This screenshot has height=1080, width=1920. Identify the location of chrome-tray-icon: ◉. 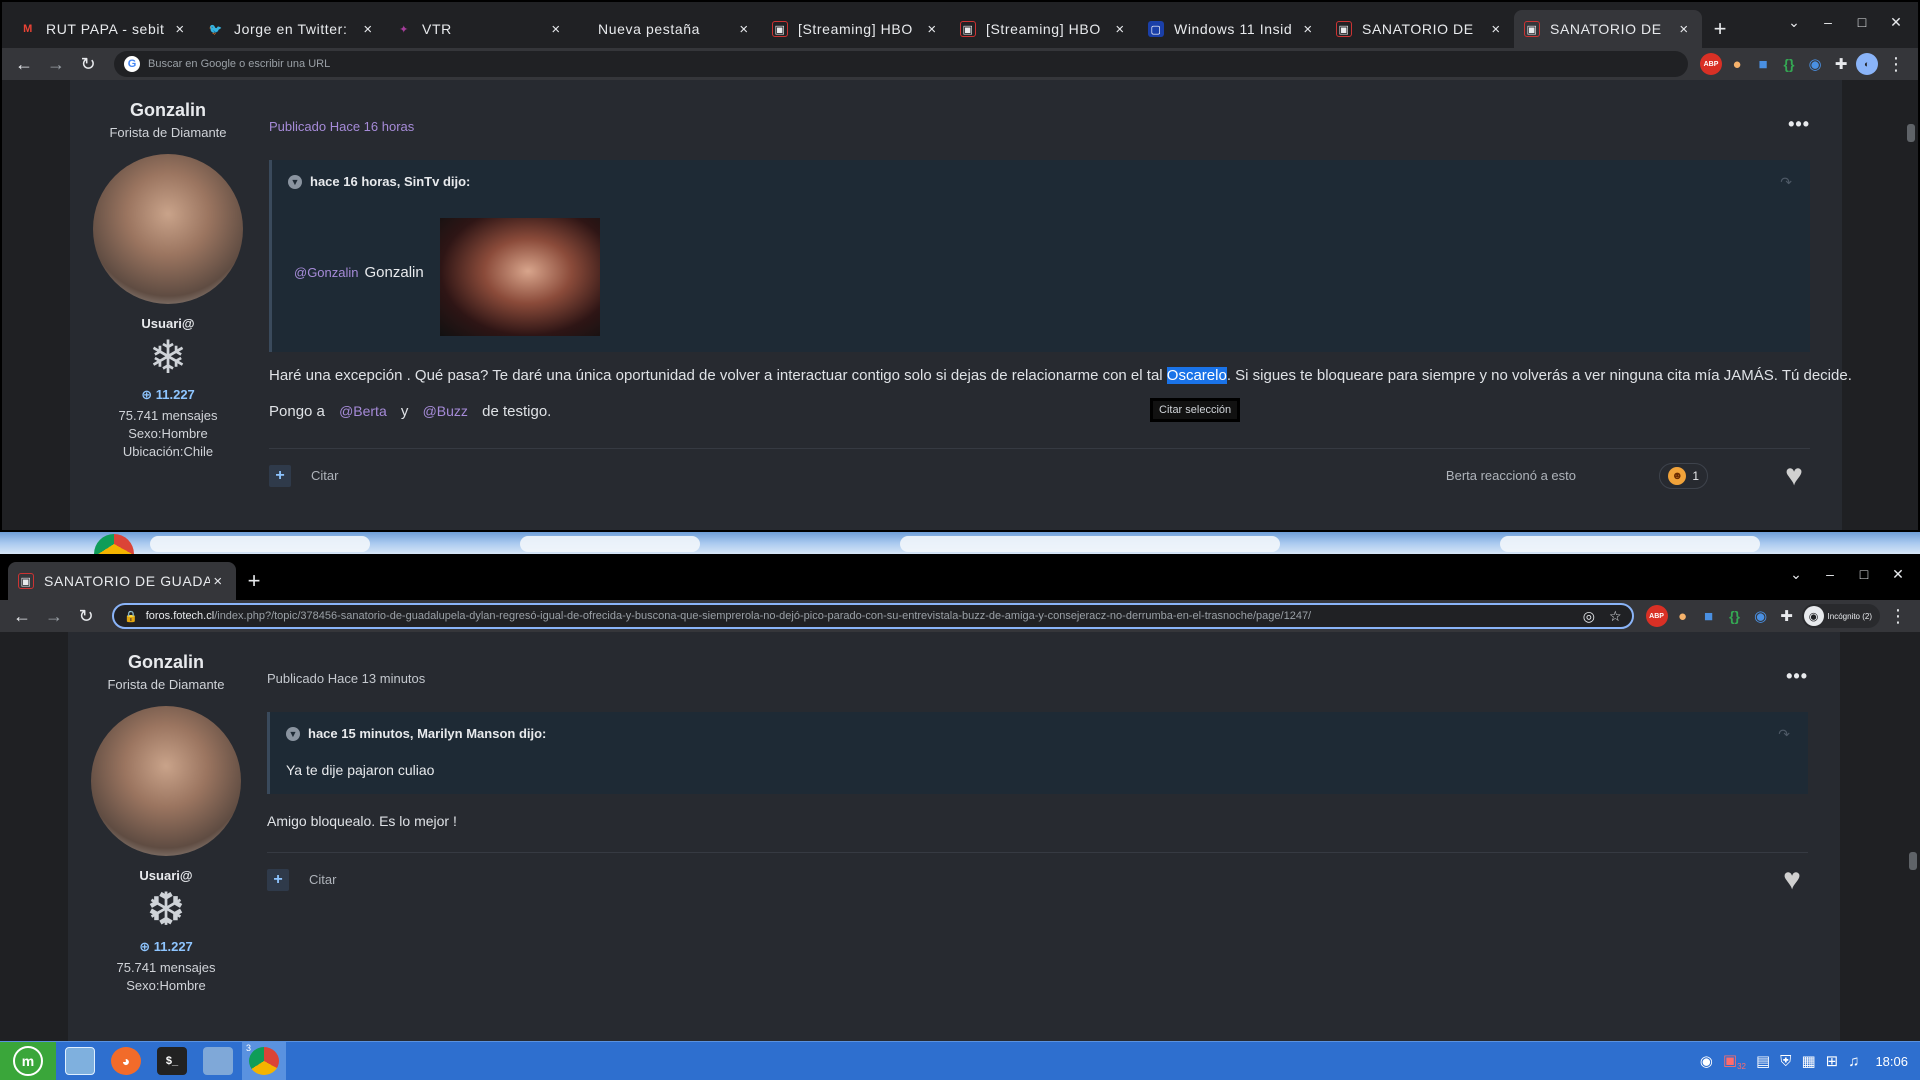
(1706, 1061).